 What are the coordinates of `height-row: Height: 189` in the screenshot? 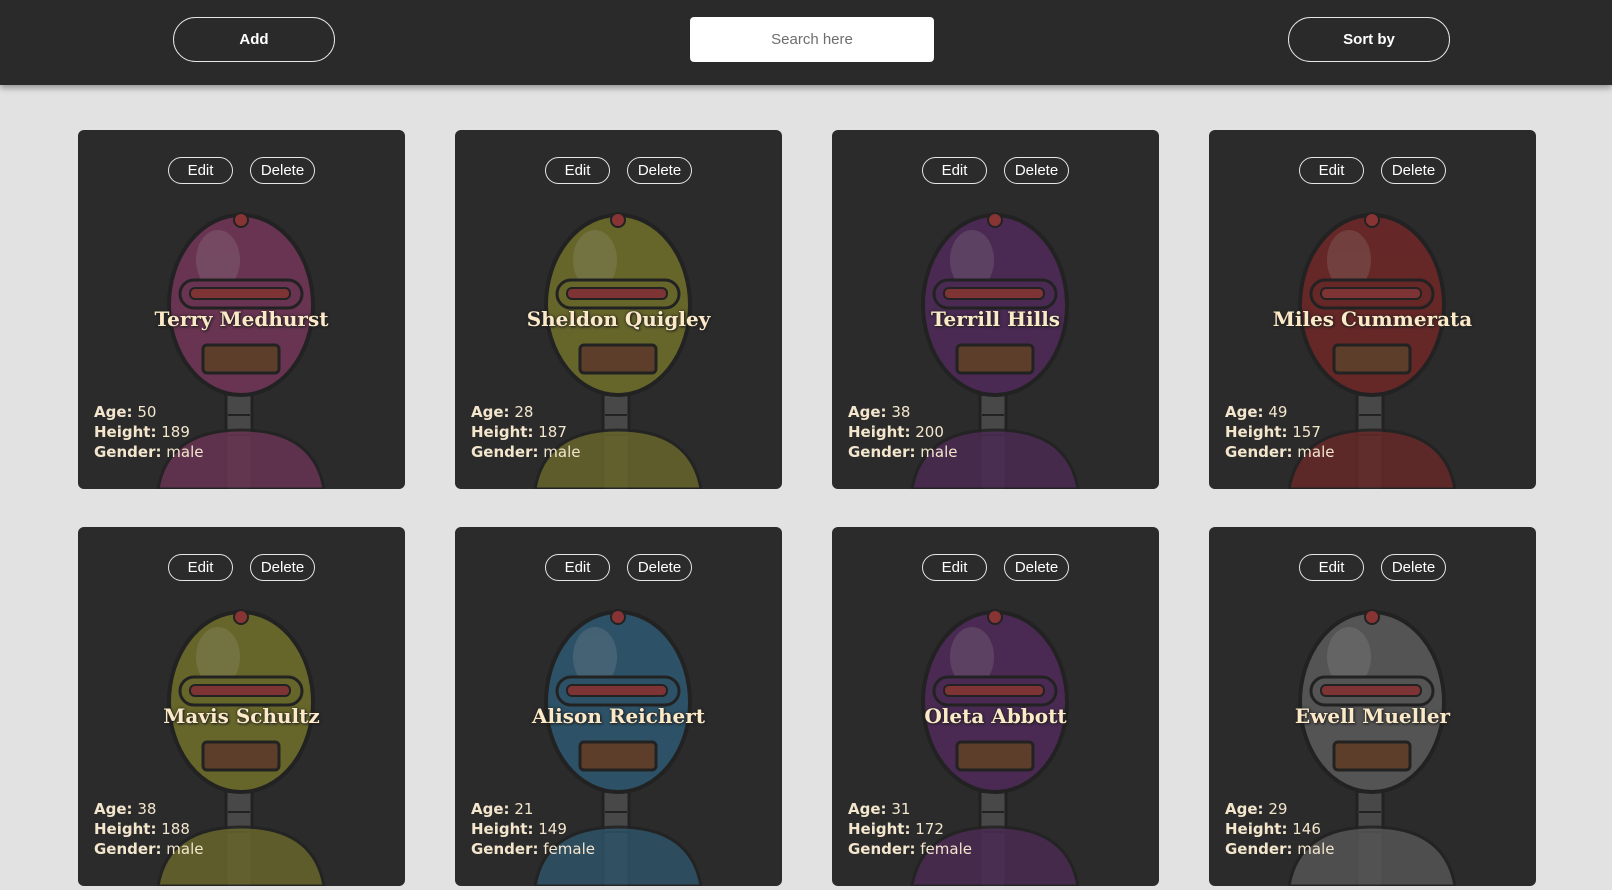 It's located at (148, 432).